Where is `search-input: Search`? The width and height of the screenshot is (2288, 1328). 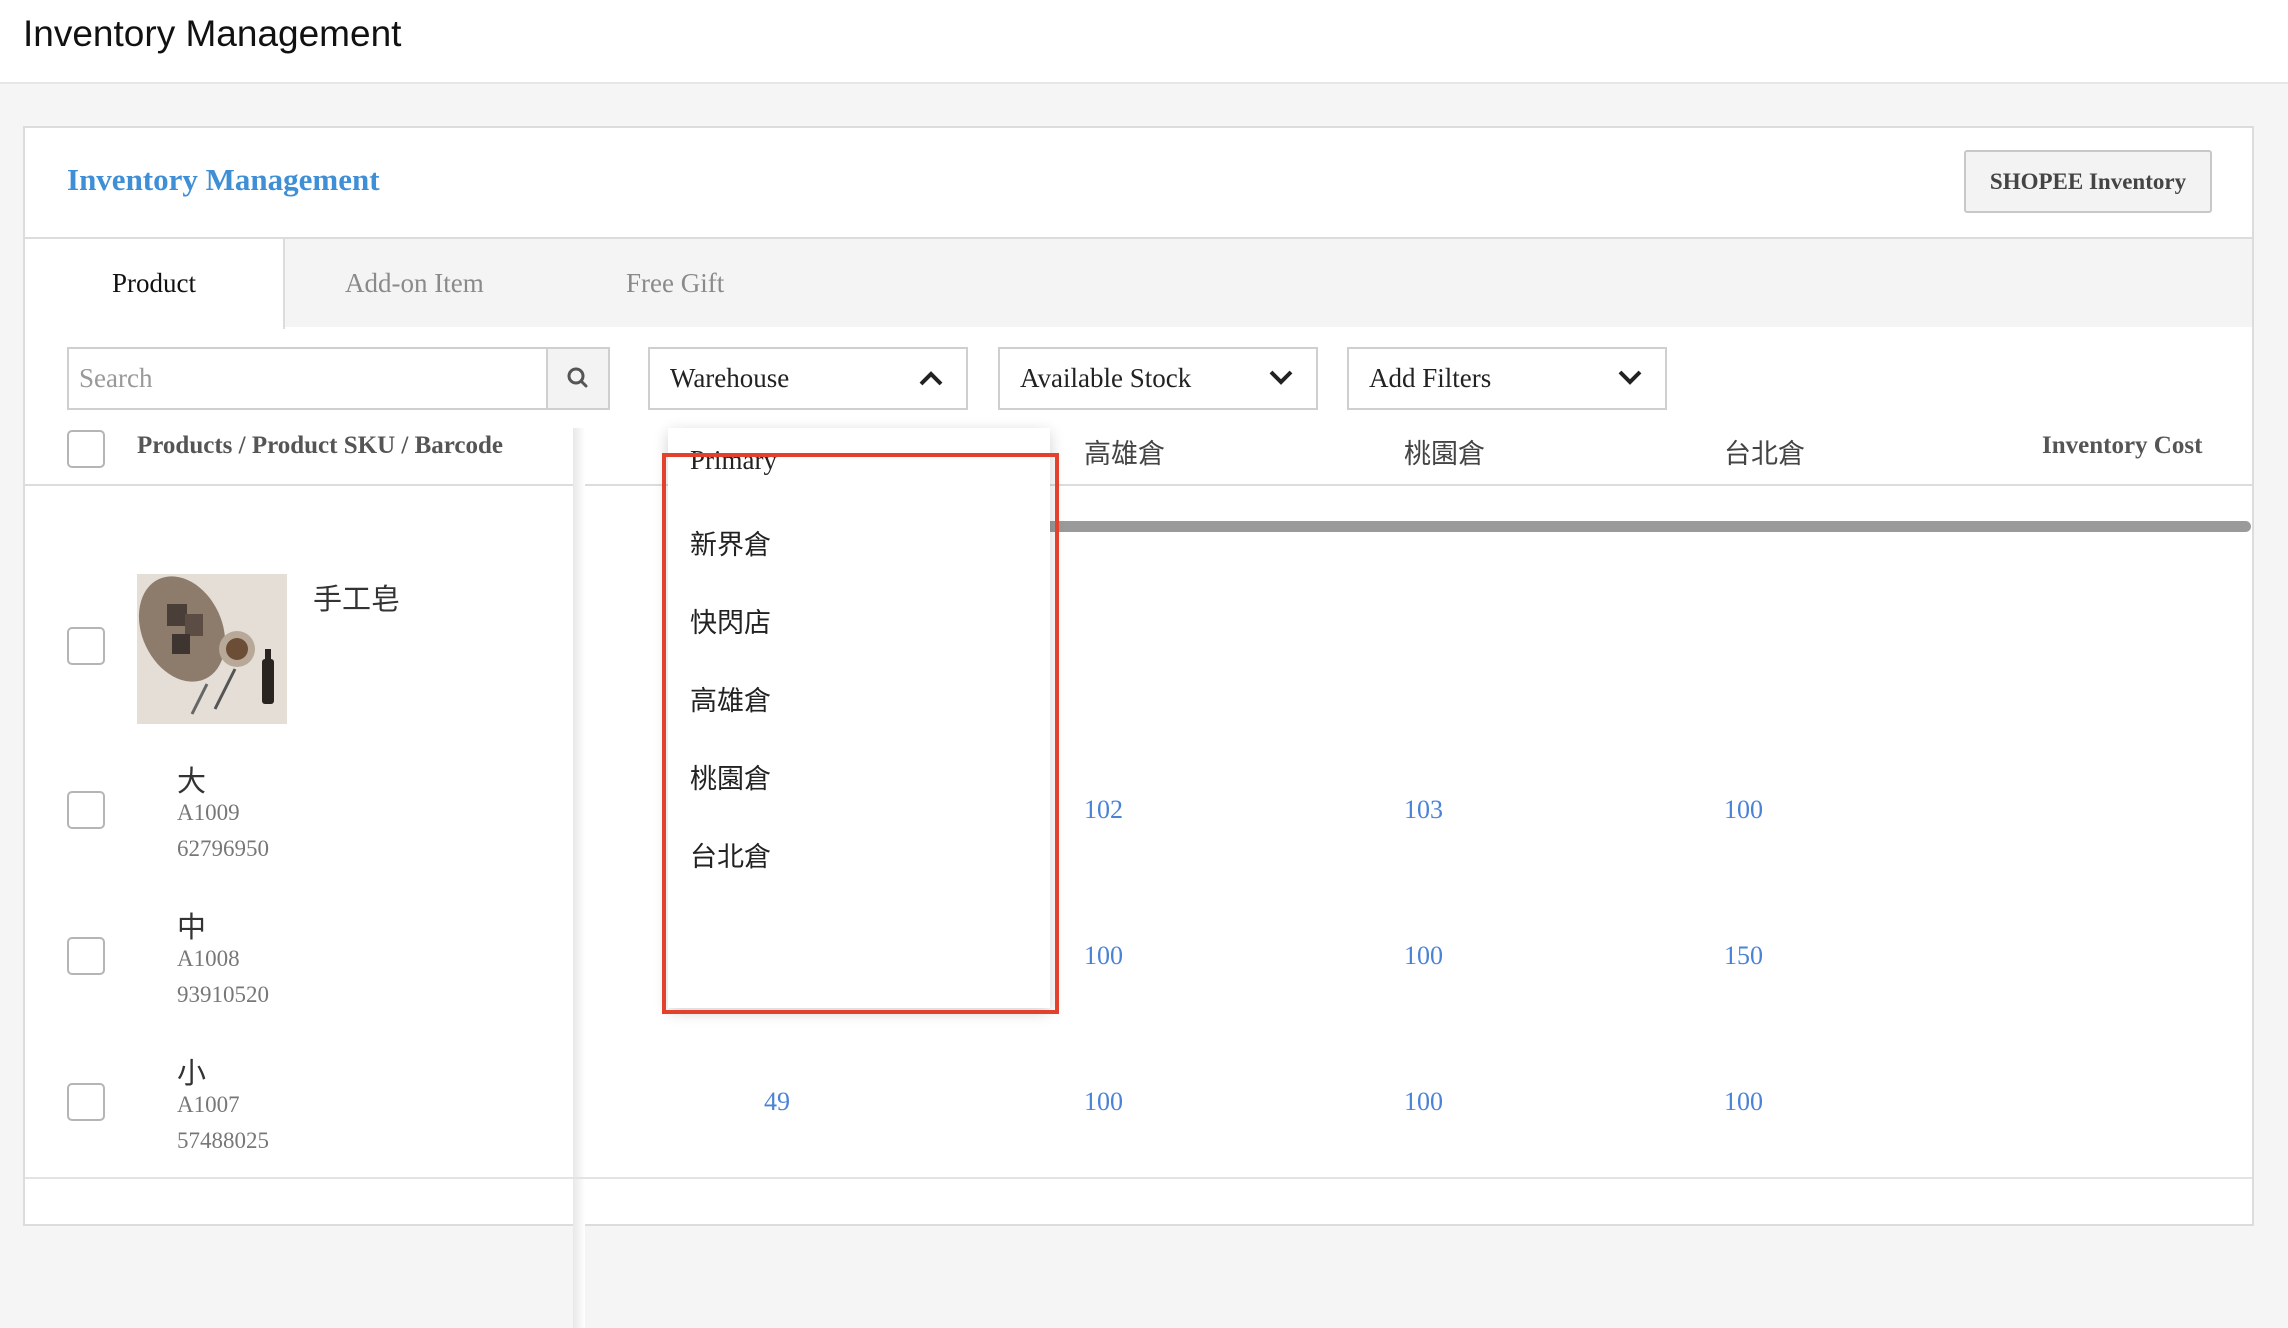 search-input: Search is located at coordinates (307, 378).